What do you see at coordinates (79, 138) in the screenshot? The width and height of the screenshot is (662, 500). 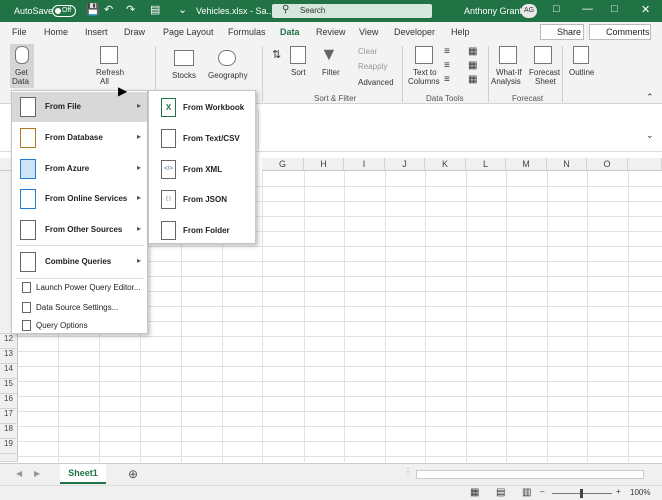 I see `menu-item-from-database: From Database ▸` at bounding box center [79, 138].